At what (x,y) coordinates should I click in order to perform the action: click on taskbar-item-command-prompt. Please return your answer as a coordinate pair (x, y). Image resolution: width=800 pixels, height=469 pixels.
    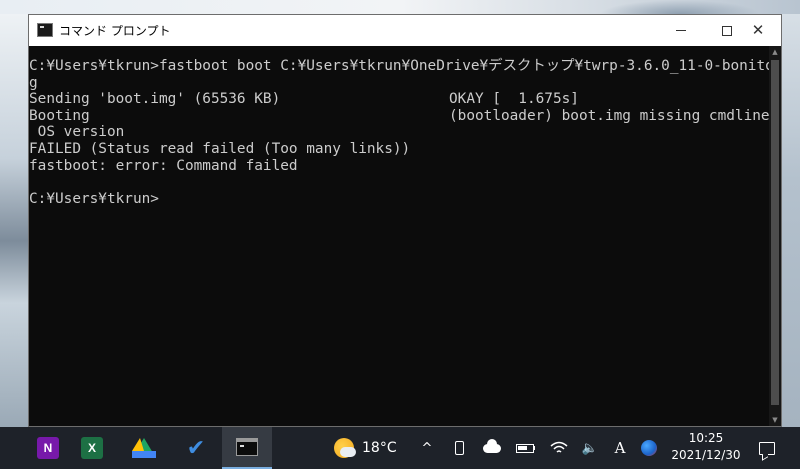
    Looking at the image, I should click on (247, 448).